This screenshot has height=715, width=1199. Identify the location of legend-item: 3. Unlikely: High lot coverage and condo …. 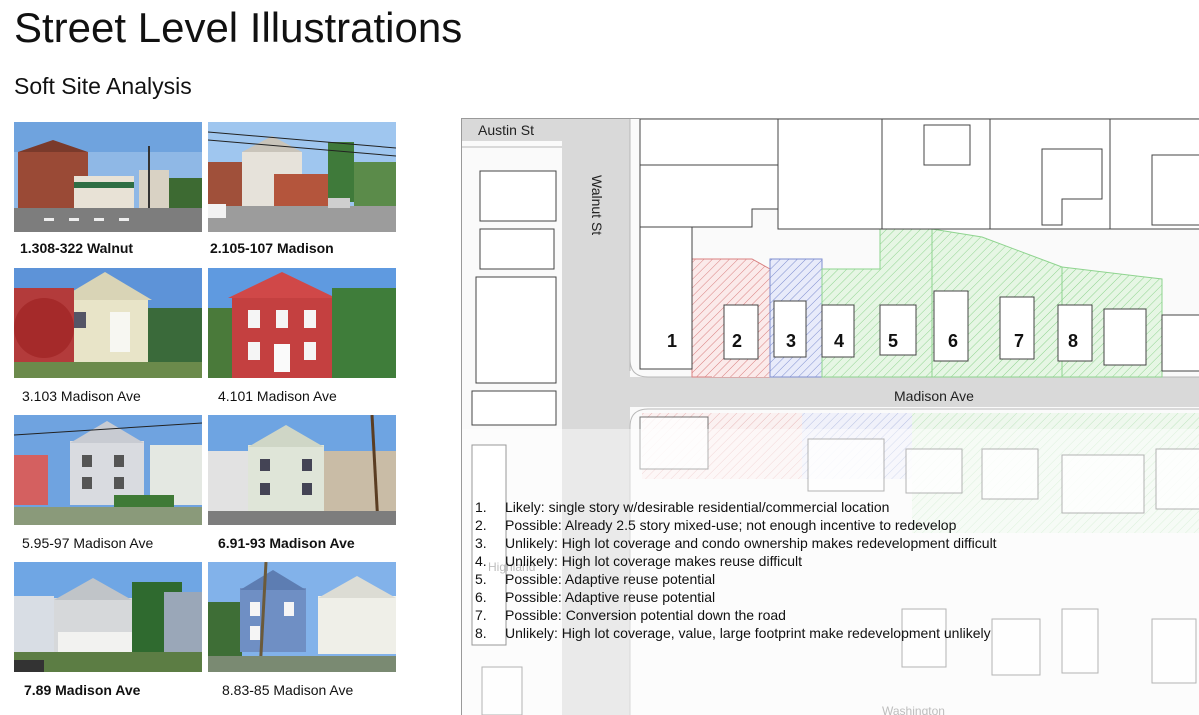
(736, 543).